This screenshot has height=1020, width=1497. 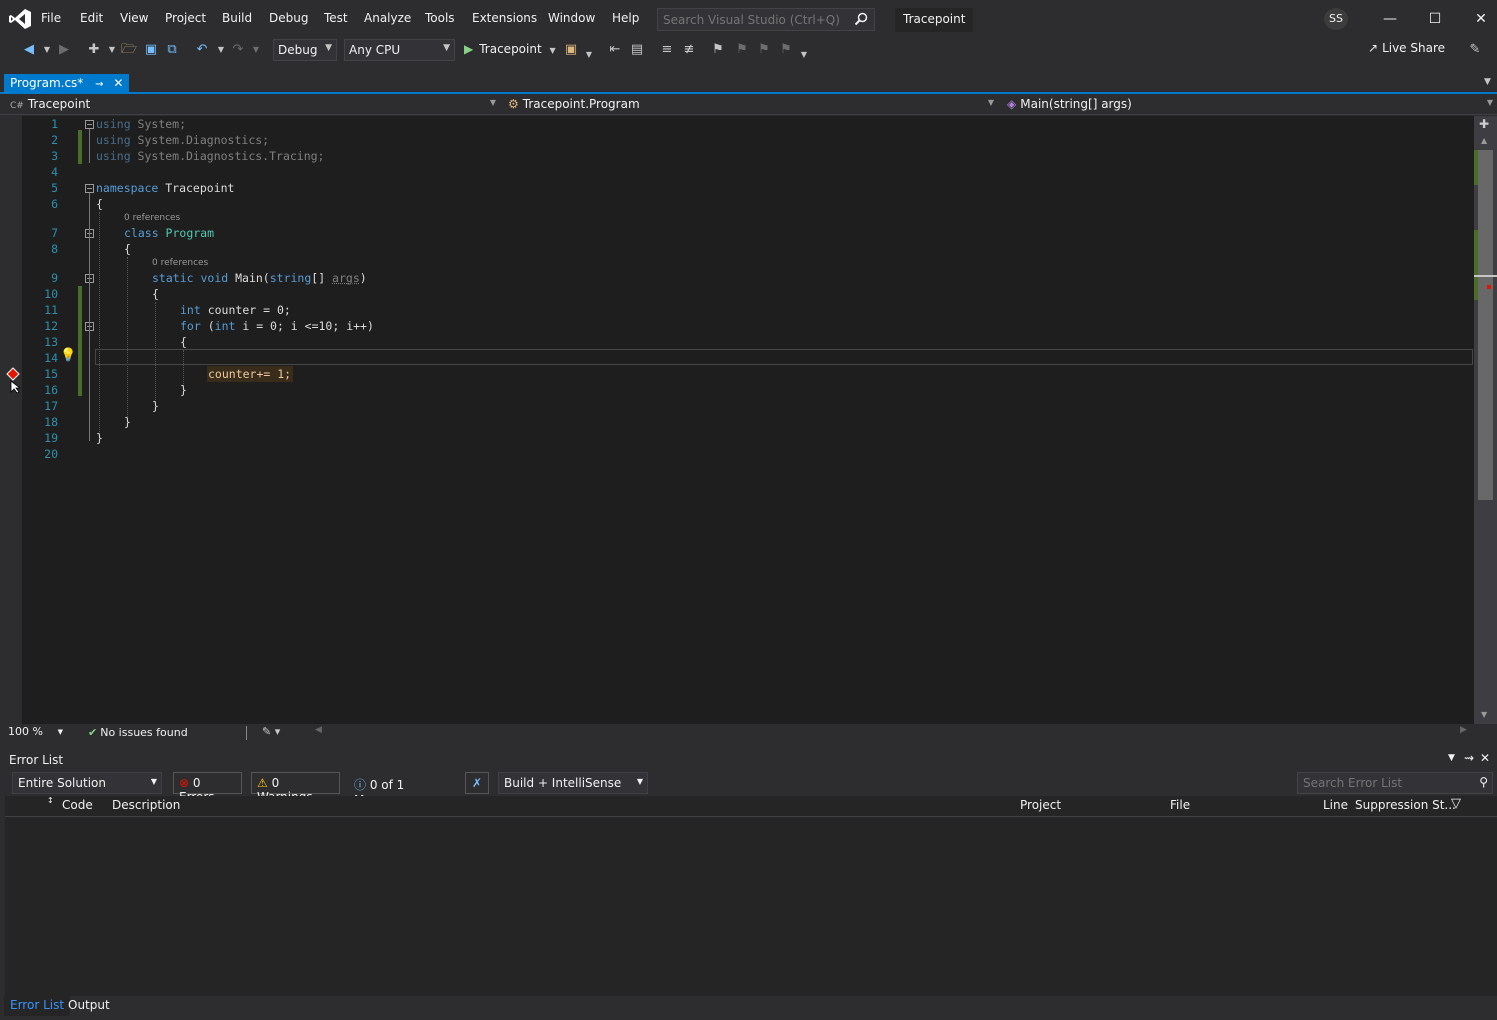 What do you see at coordinates (318, 730) in the screenshot?
I see `scroll-left-icon: ◀` at bounding box center [318, 730].